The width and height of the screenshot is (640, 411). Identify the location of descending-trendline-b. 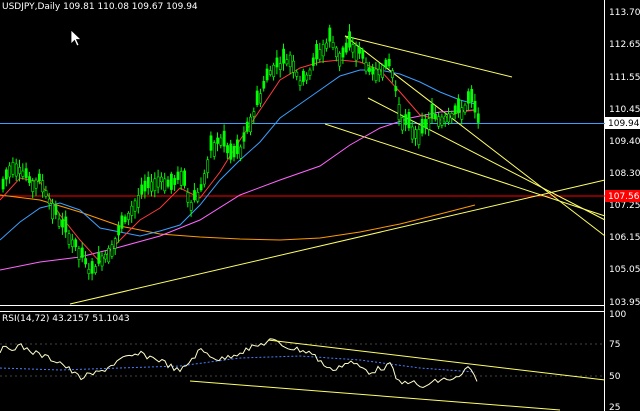
(486, 159).